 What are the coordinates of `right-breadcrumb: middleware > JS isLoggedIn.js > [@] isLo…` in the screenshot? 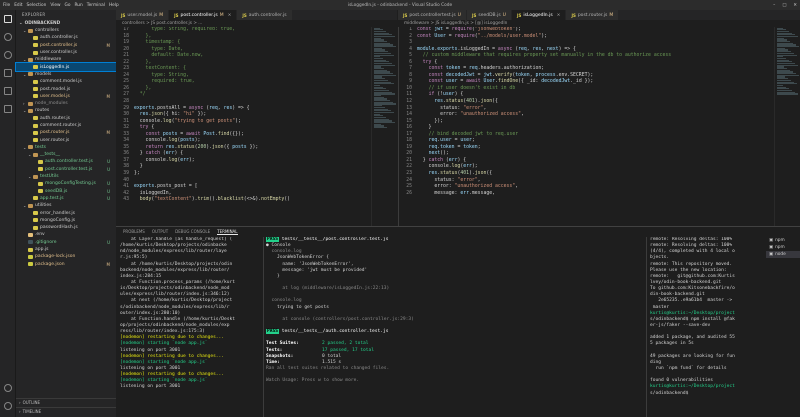 It's located at (599, 23).